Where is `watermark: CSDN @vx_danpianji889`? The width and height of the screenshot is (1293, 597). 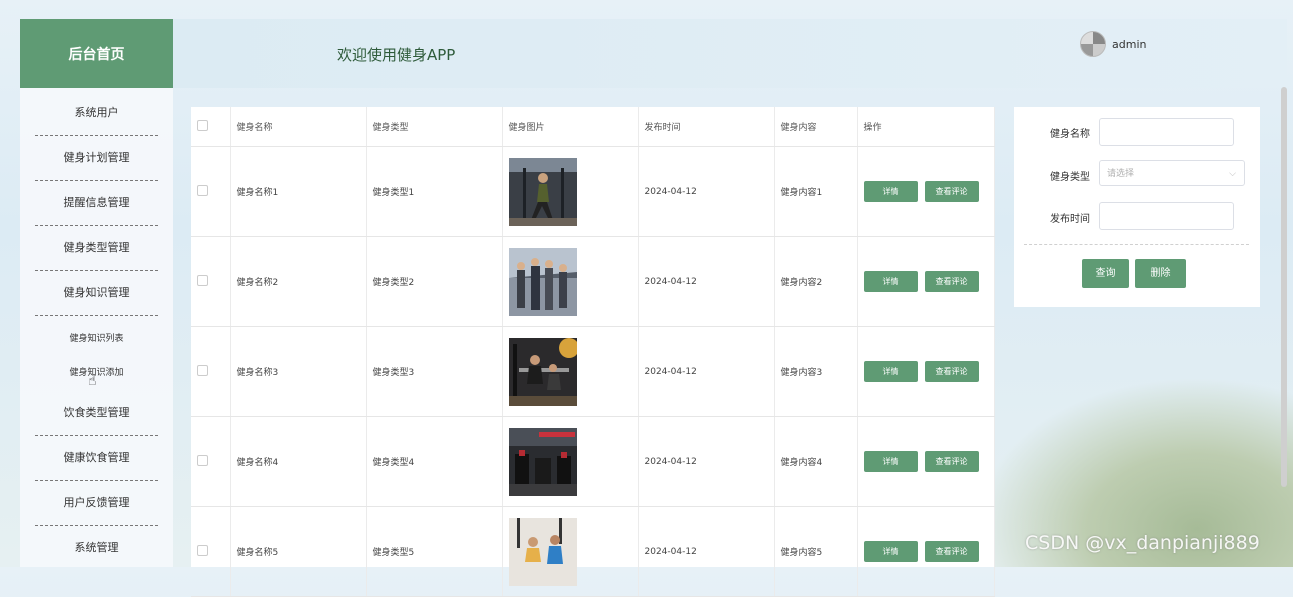
watermark: CSDN @vx_danpianji889 is located at coordinates (1142, 543).